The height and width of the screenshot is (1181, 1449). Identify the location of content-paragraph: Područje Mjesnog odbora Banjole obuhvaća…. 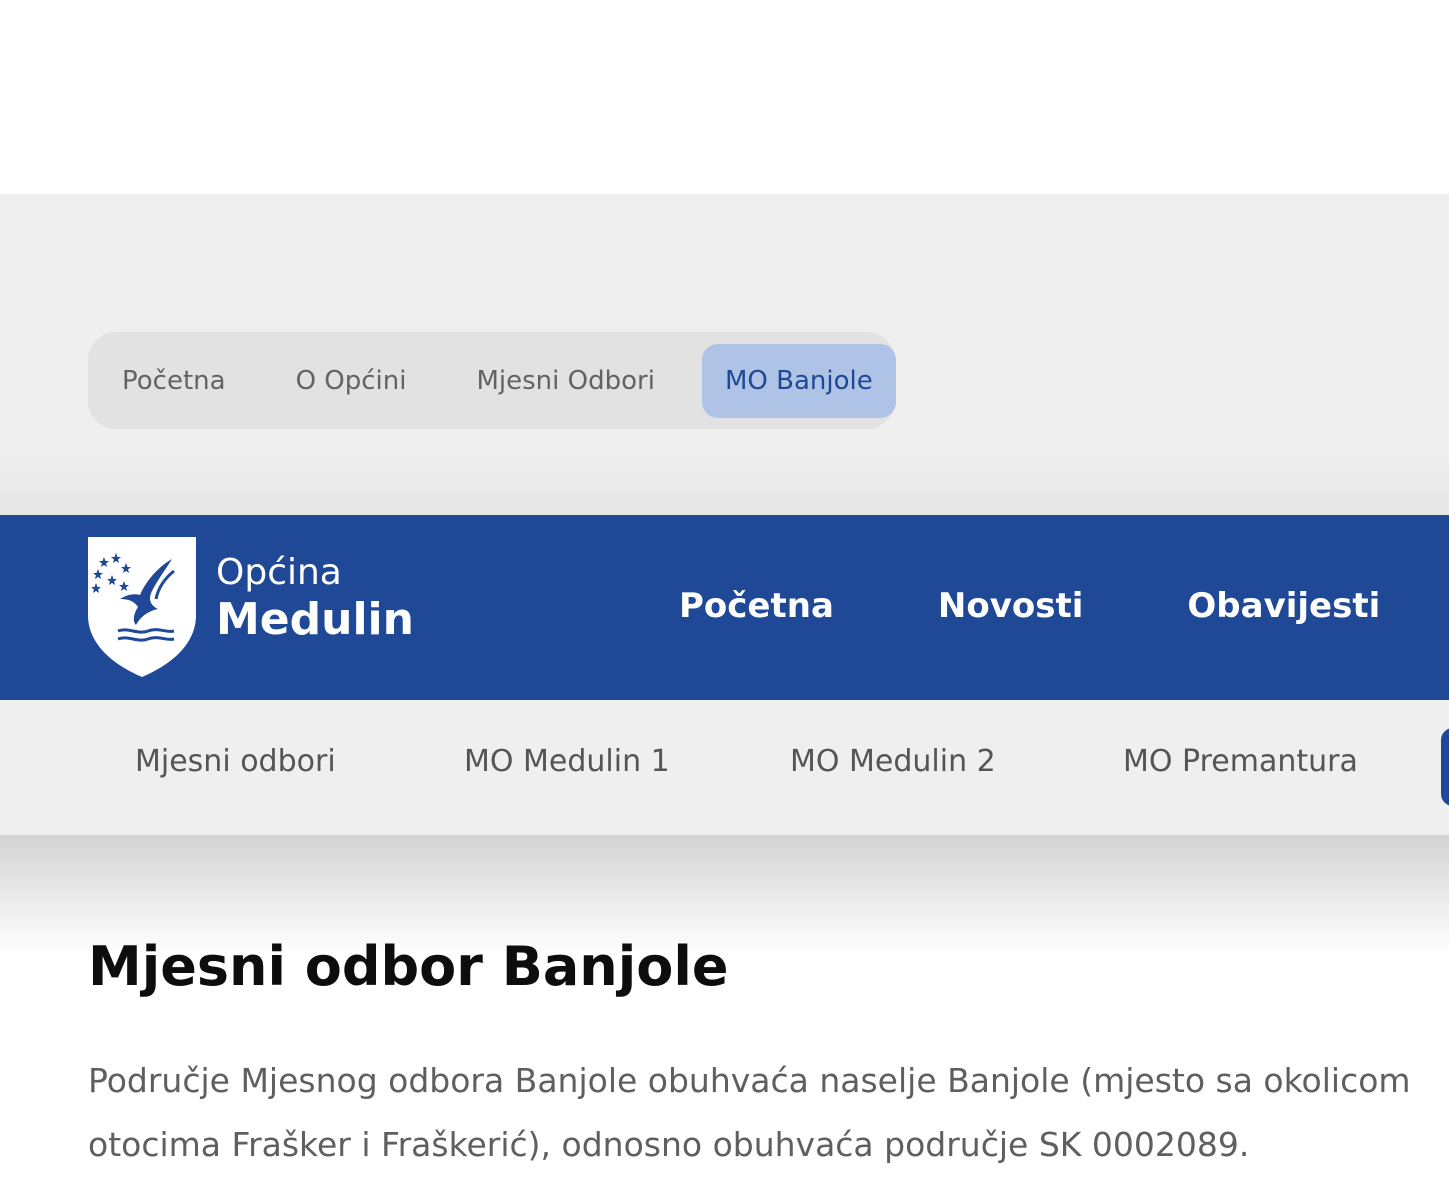
(749, 1113).